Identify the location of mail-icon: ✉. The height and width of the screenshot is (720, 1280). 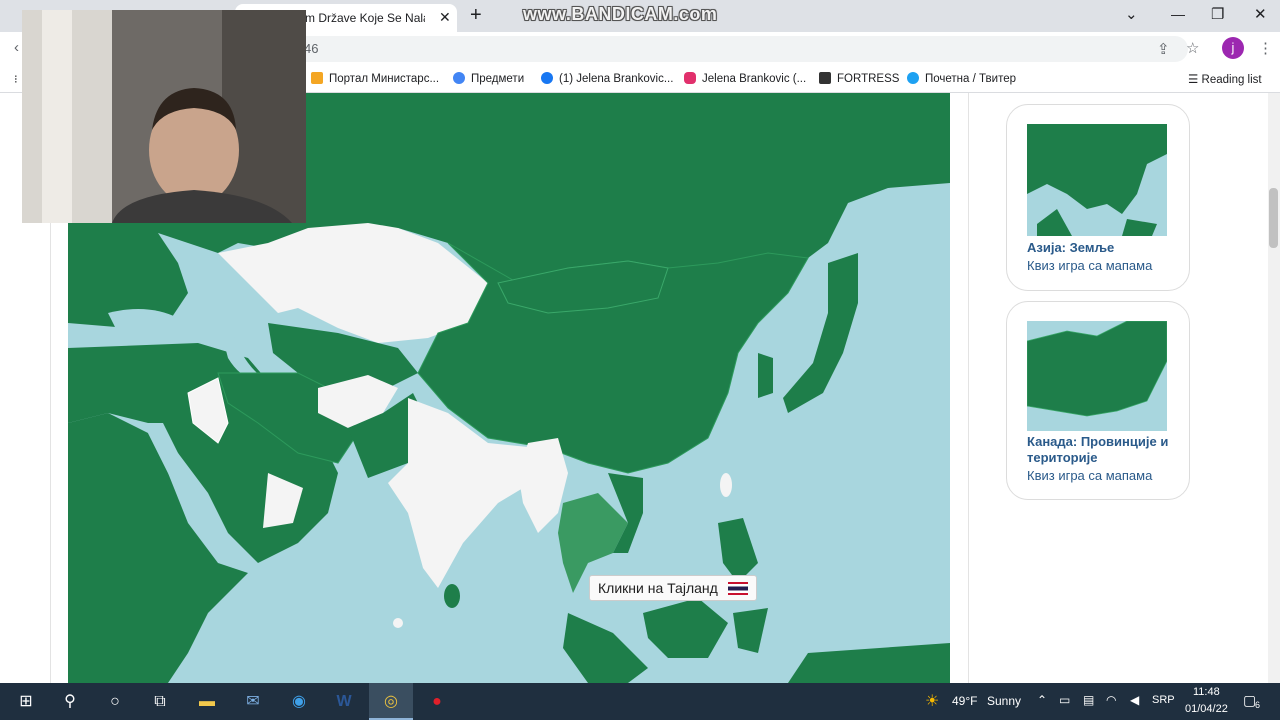
(253, 701).